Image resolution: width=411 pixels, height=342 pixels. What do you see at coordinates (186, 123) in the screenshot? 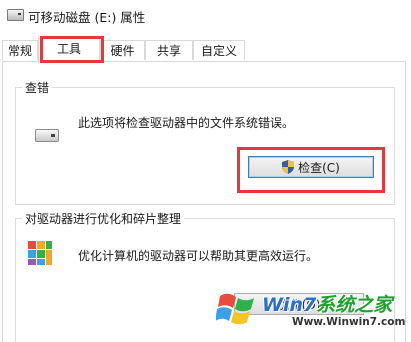
I see `error-checking-description: 此选项将检查驱动器中的文件系统错误。` at bounding box center [186, 123].